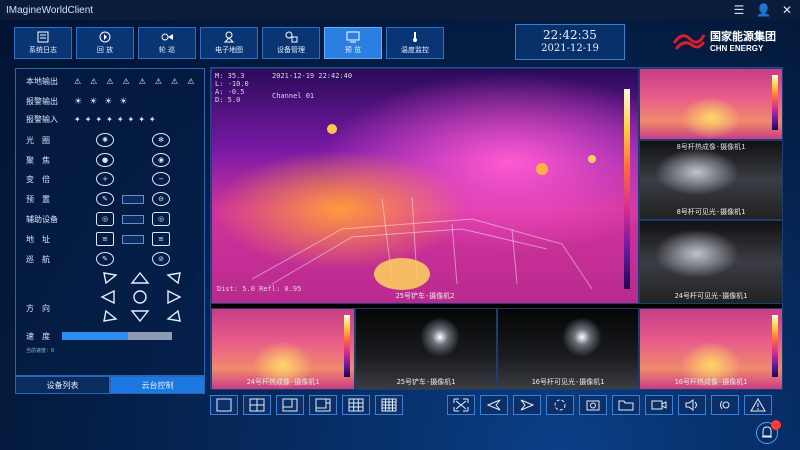 This screenshot has width=800, height=450. Describe the element at coordinates (38, 199) in the screenshot. I see `preset-label: 预 置` at that location.